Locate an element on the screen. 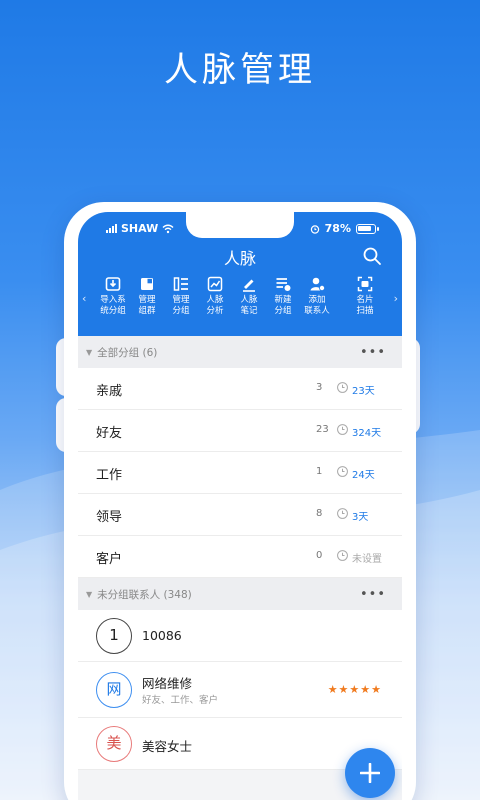  group-count: 3 is located at coordinates (319, 387).